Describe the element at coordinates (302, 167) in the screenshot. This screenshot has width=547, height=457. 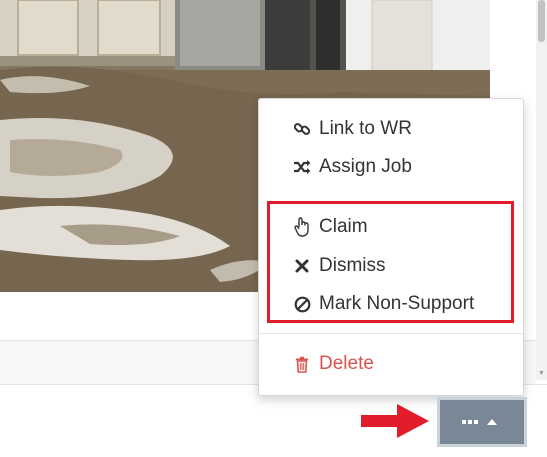
I see `shuffle-icon` at that location.